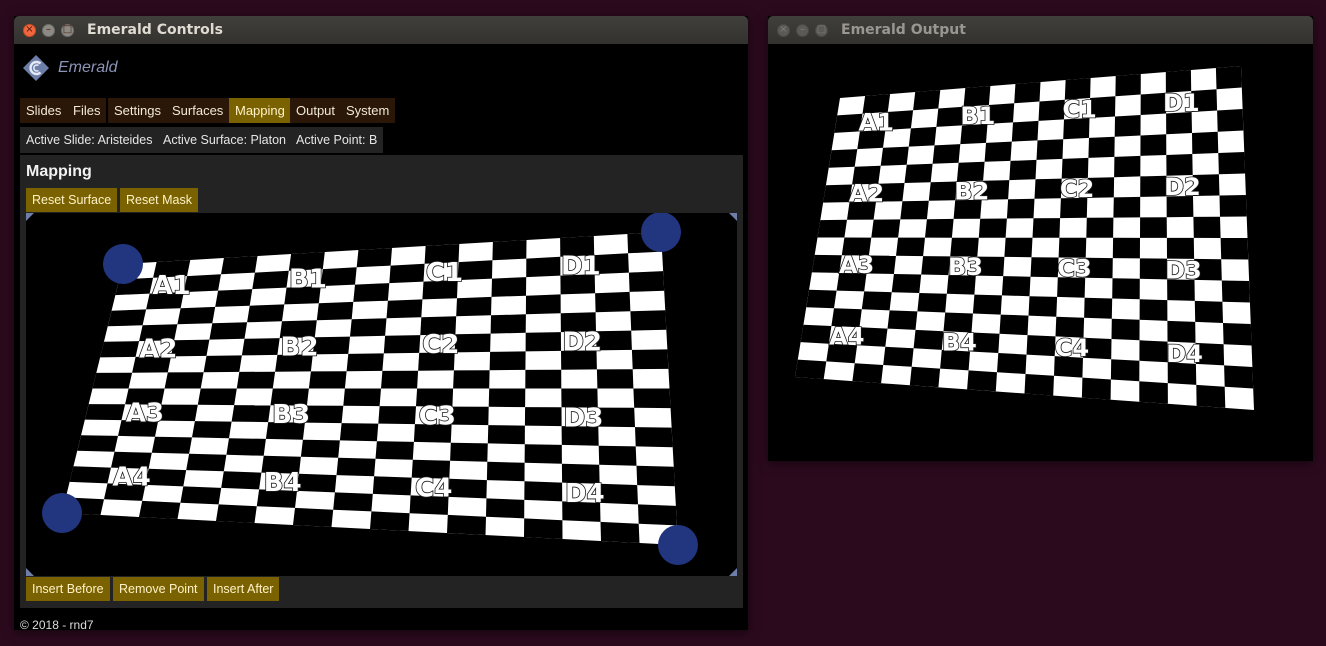  Describe the element at coordinates (30, 572) in the screenshot. I see `corner-marker-bottom-left` at that location.